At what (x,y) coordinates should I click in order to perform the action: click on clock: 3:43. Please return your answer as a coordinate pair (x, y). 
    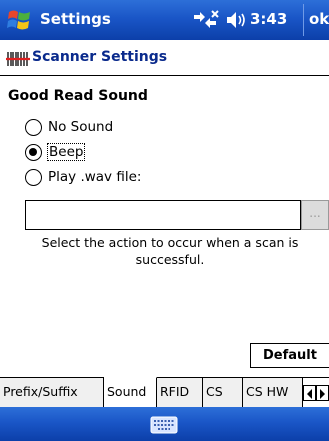
    Looking at the image, I should click on (268, 19).